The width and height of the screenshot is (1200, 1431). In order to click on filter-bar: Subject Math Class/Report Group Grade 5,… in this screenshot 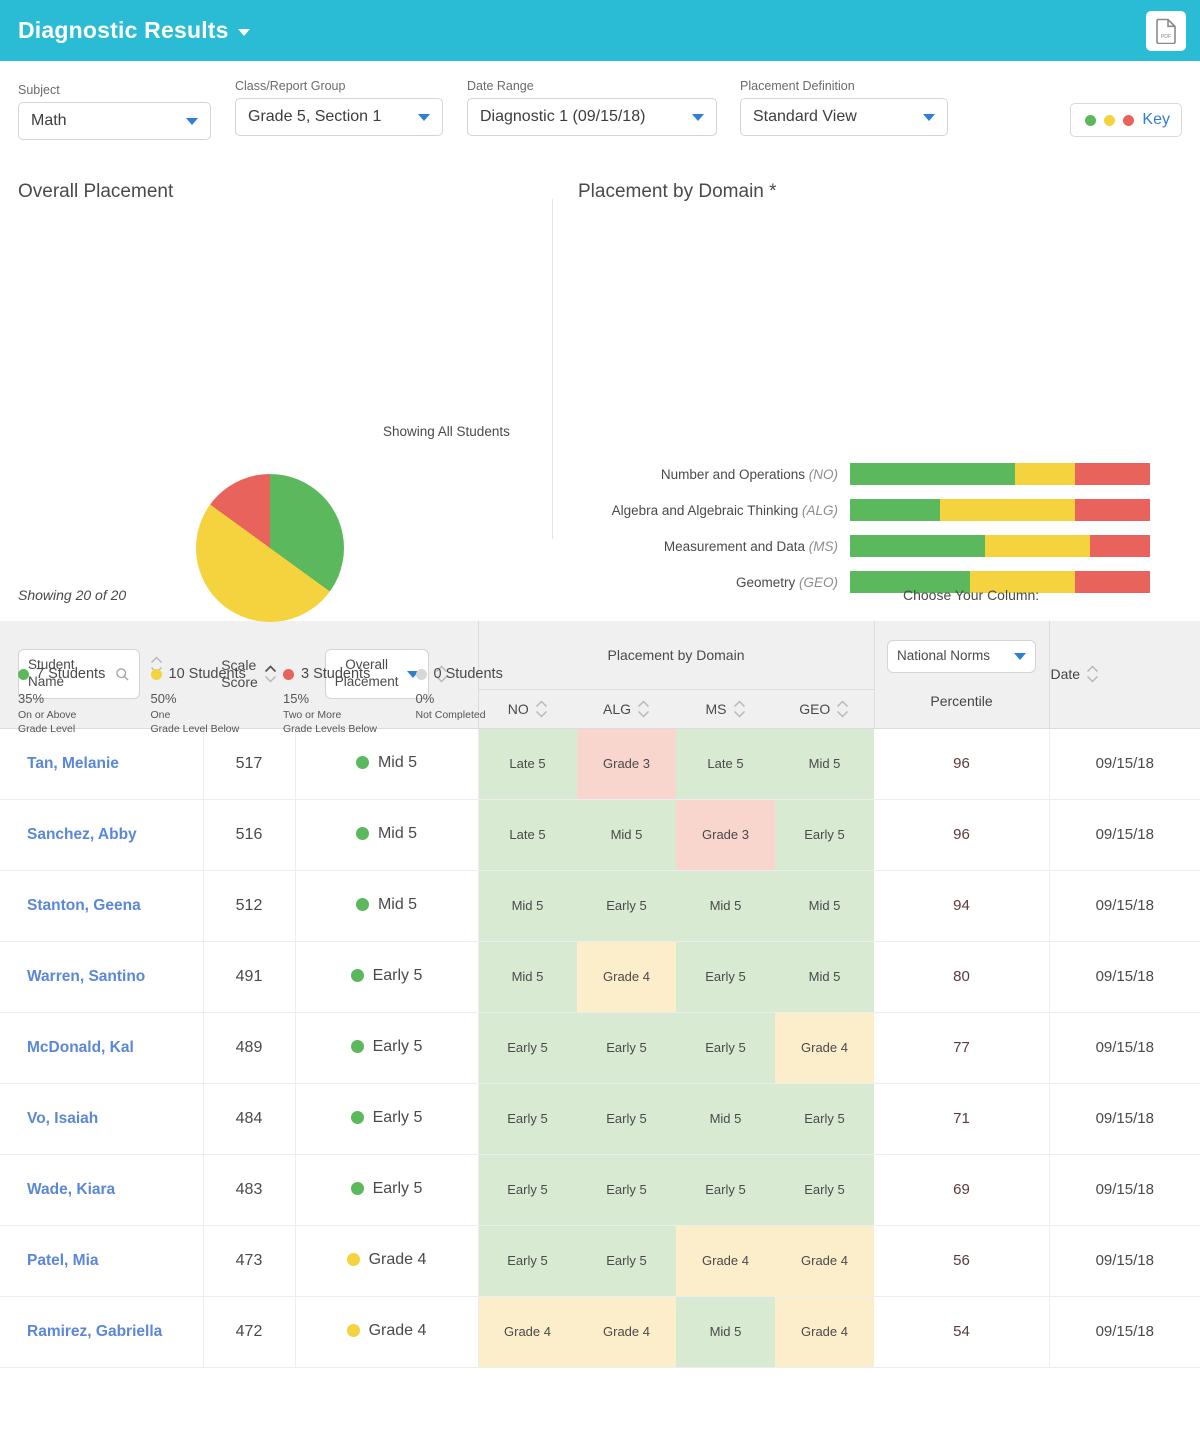, I will do `click(600, 111)`.